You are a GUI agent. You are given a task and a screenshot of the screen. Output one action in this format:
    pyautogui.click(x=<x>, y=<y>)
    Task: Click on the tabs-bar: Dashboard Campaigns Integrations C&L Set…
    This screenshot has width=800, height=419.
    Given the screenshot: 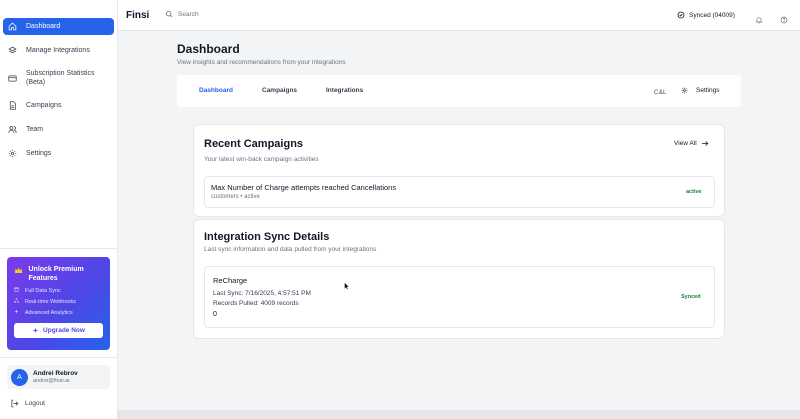 What is the action you would take?
    pyautogui.click(x=459, y=91)
    